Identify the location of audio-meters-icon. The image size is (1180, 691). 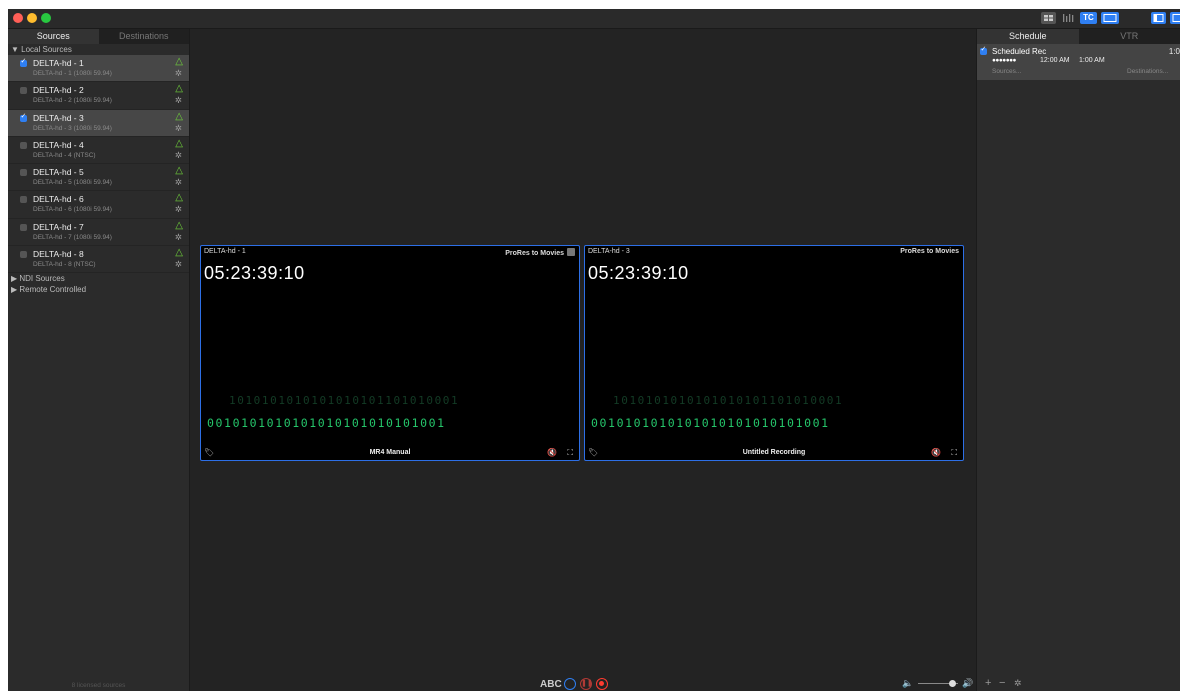
(1067, 18).